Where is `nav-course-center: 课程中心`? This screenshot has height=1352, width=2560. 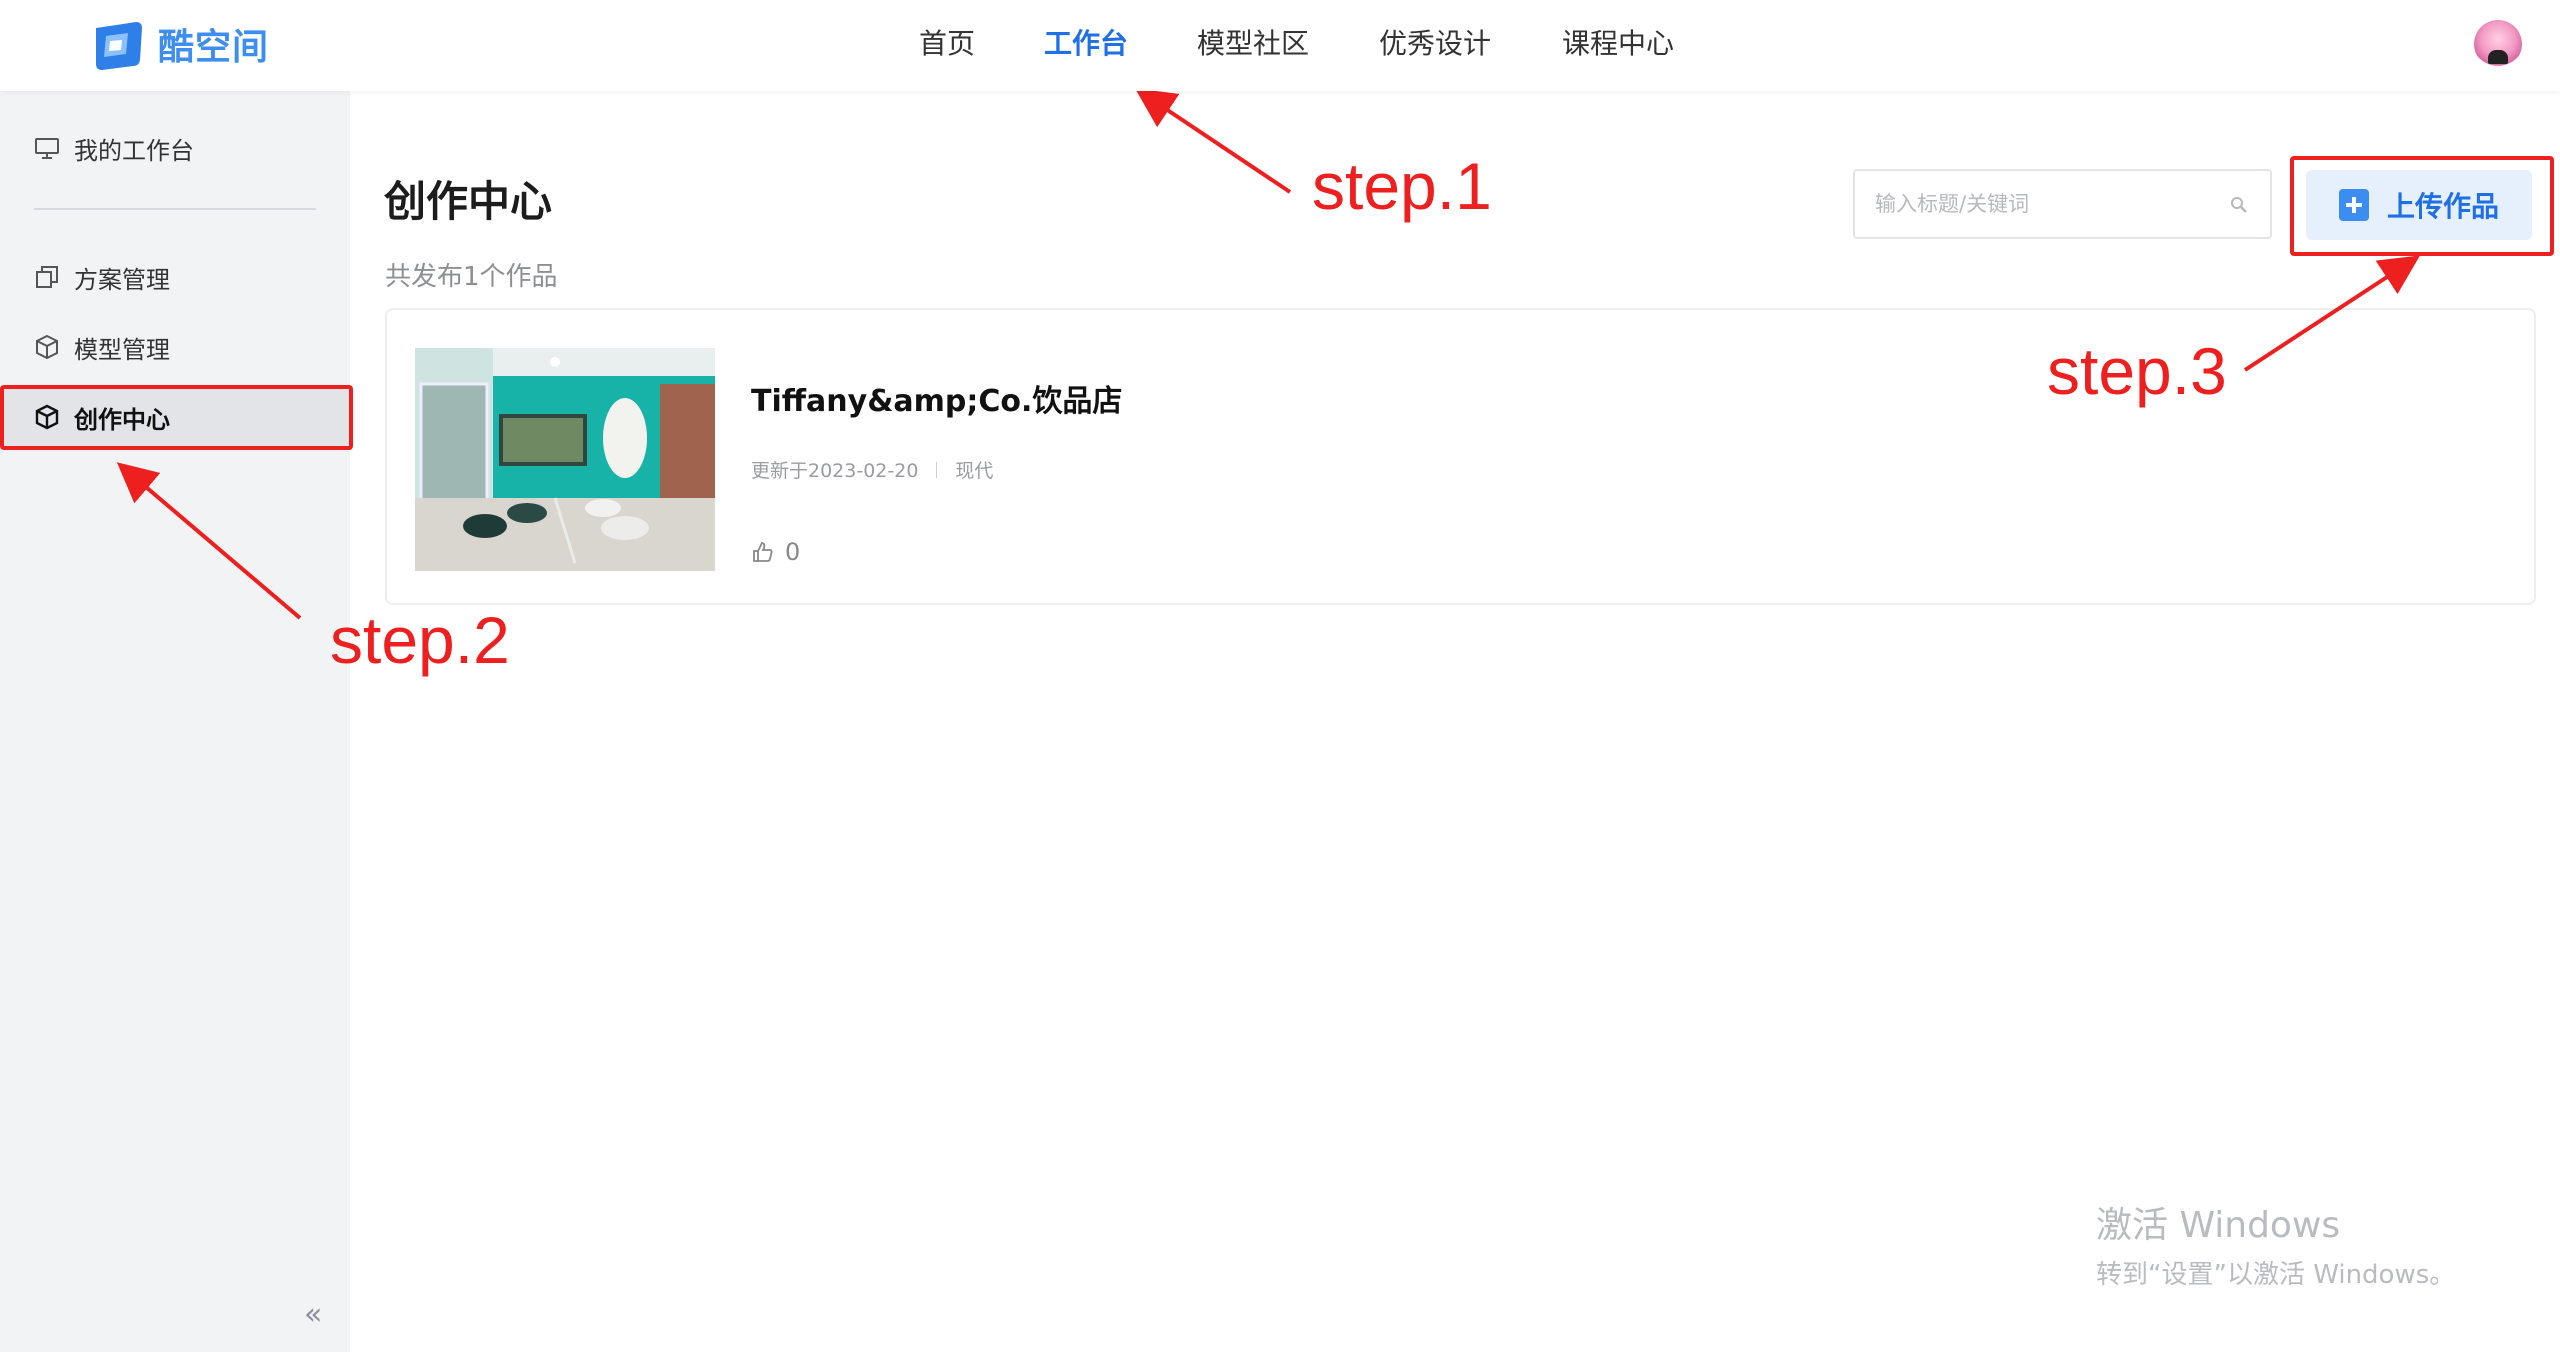 nav-course-center: 课程中心 is located at coordinates (1618, 45).